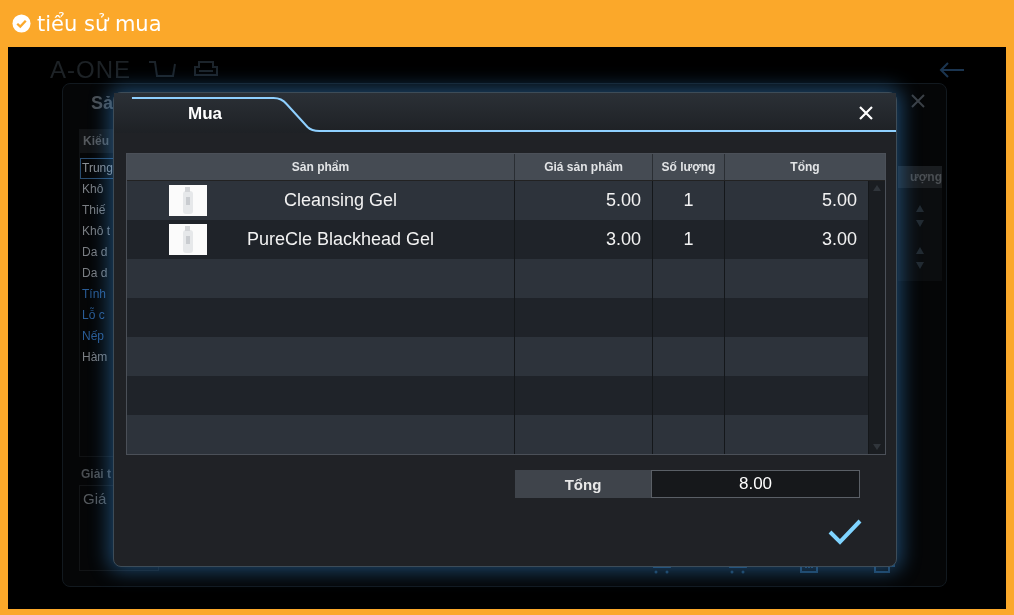 The image size is (1014, 615). Describe the element at coordinates (845, 532) in the screenshot. I see `confirm-check-icon` at that location.